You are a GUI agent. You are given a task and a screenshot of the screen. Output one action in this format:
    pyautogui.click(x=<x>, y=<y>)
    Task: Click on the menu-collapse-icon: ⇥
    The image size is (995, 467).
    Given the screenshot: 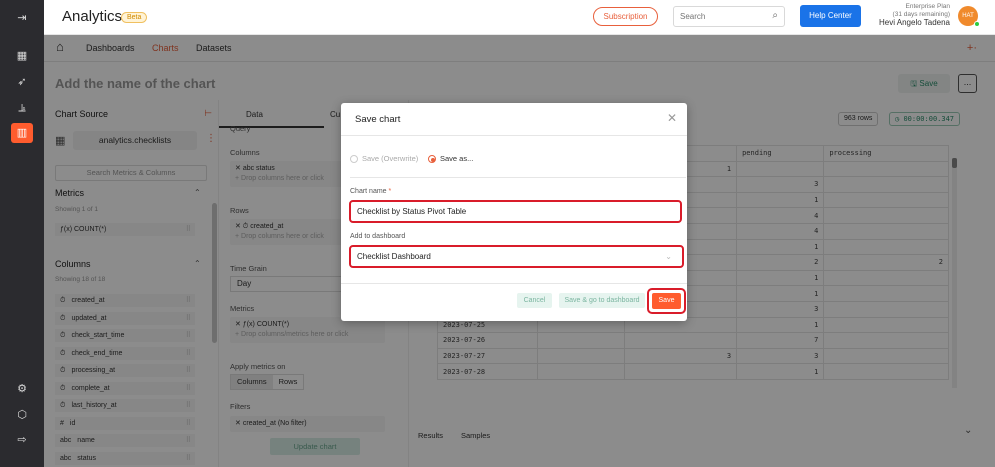 What is the action you would take?
    pyautogui.click(x=22, y=18)
    